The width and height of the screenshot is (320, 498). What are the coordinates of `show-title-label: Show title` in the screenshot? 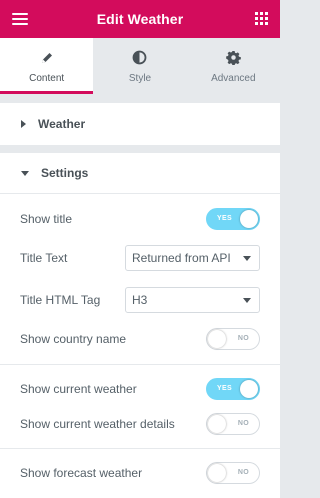 It's located at (46, 219).